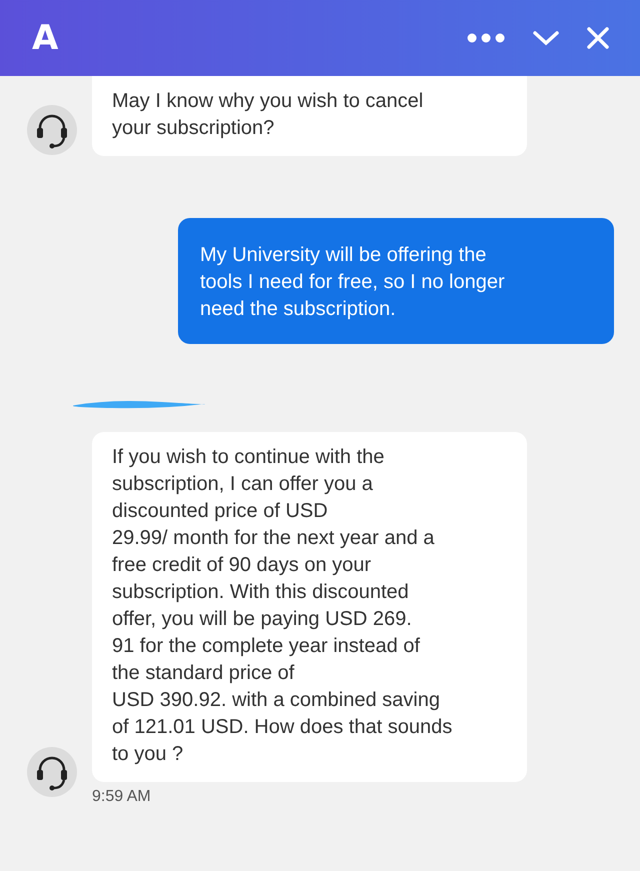  I want to click on more-icon, so click(486, 38).